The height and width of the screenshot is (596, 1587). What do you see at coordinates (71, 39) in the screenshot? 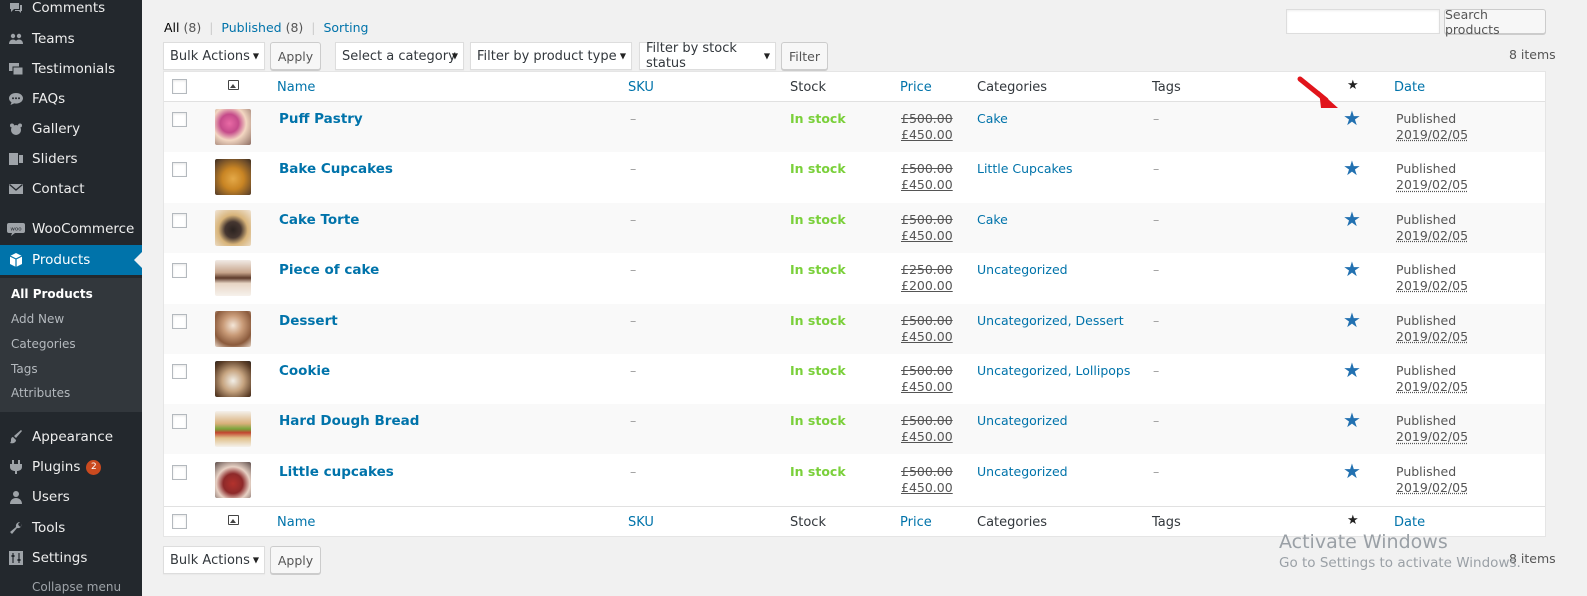
I see `sidebar-item-teams: Teams` at bounding box center [71, 39].